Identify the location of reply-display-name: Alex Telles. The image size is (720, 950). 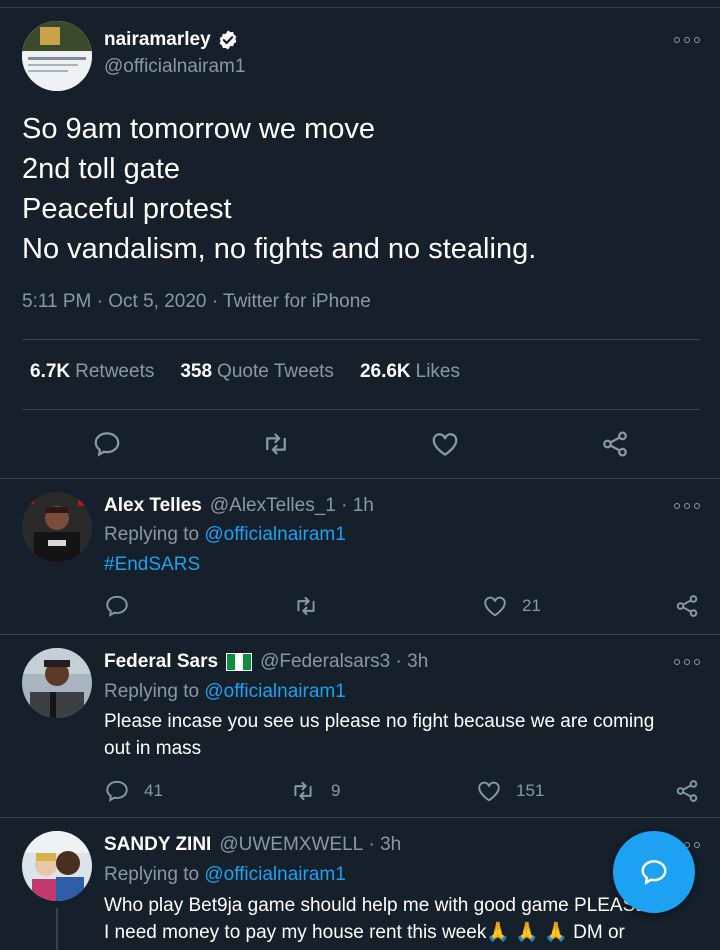
(153, 506).